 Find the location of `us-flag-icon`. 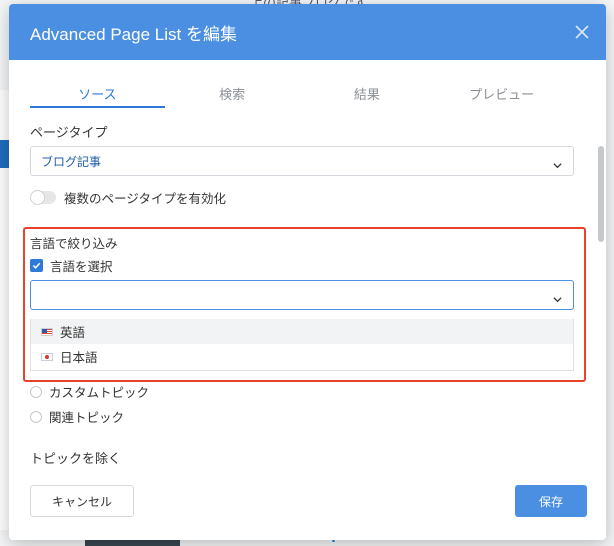

us-flag-icon is located at coordinates (47, 331).